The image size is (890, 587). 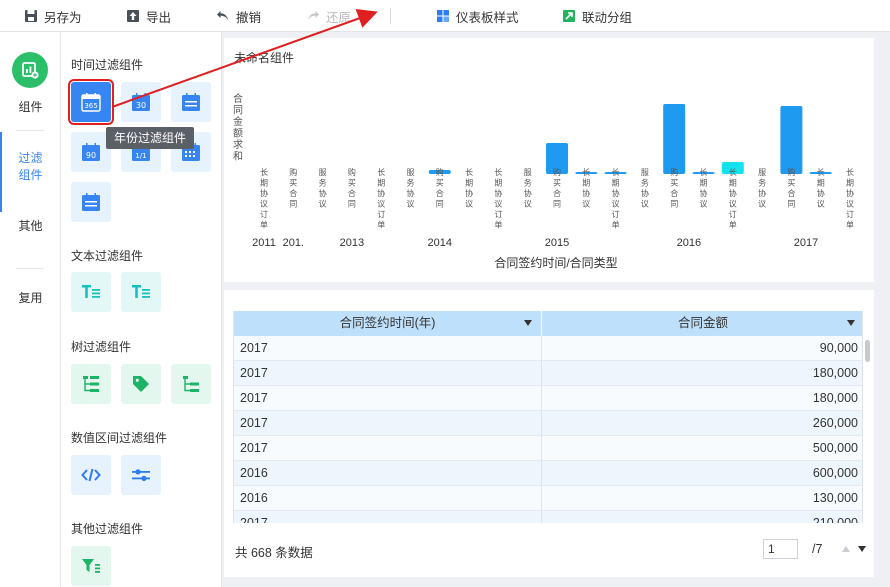 I want to click on dashboard-style-label: 仪表板样式, so click(x=487, y=17).